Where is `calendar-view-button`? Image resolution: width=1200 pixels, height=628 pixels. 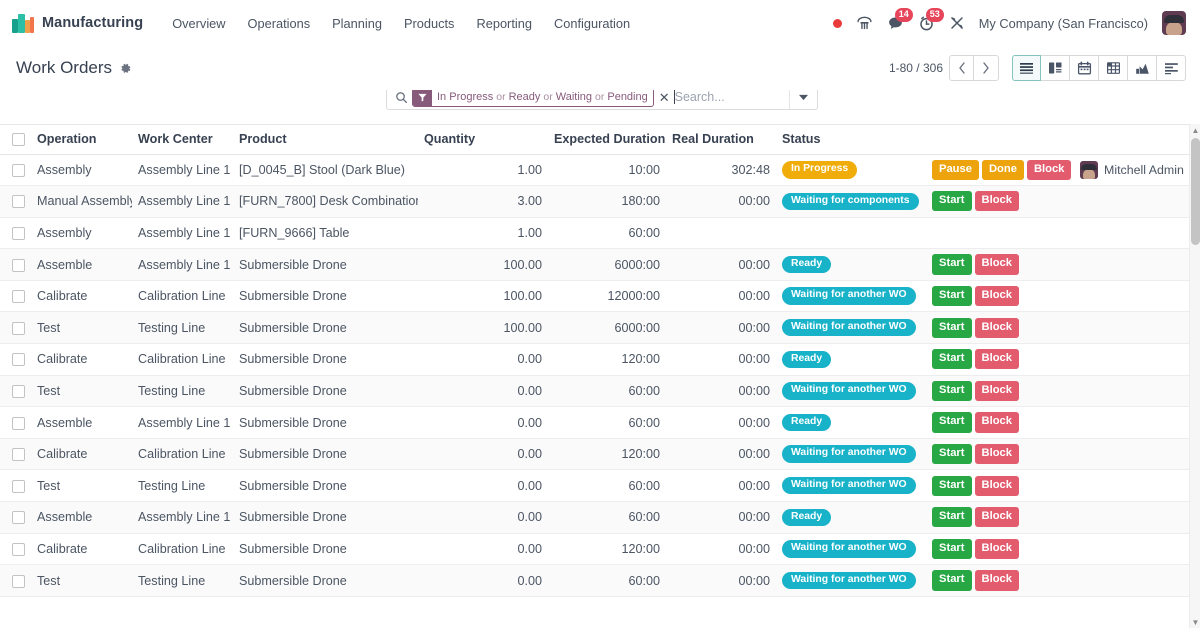 calendar-view-button is located at coordinates (1084, 68).